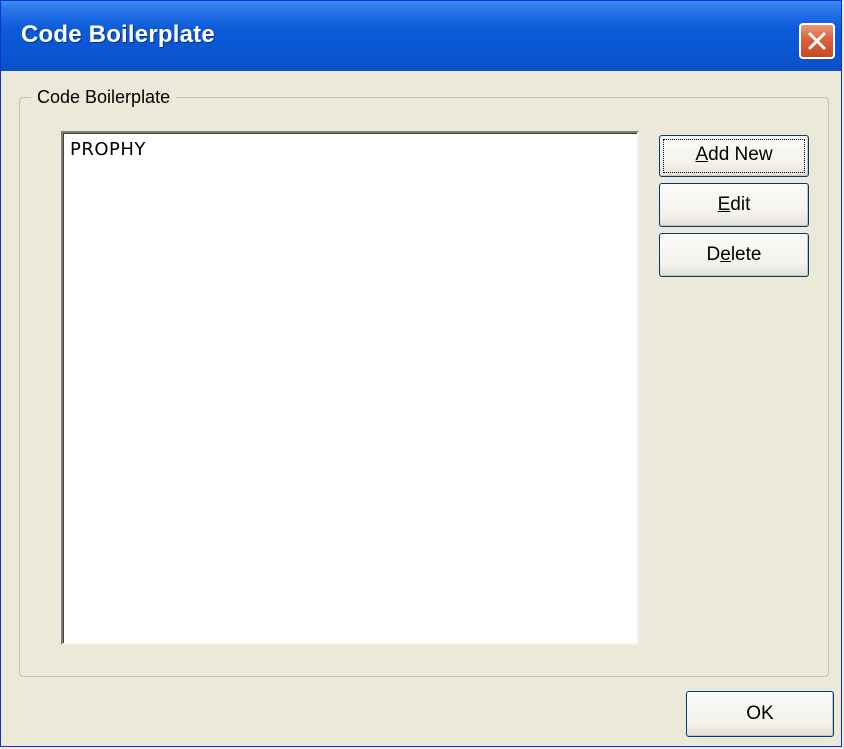 This screenshot has height=749, width=844. Describe the element at coordinates (740, 204) in the screenshot. I see `edit-label: dit` at that location.